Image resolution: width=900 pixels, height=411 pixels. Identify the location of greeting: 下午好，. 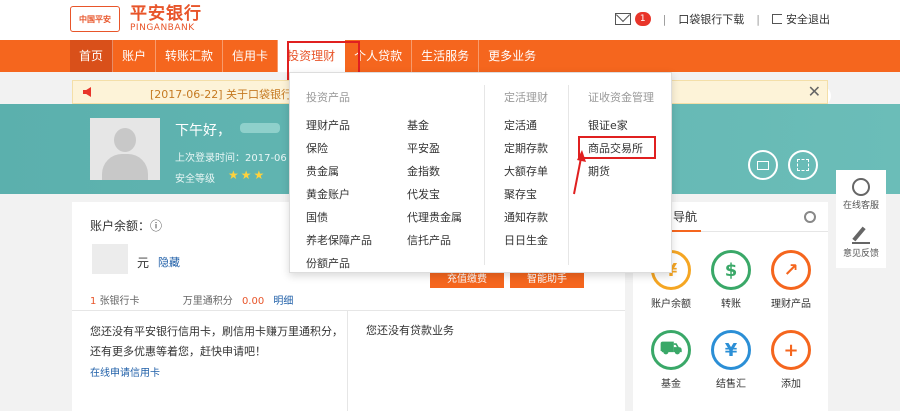
(203, 131).